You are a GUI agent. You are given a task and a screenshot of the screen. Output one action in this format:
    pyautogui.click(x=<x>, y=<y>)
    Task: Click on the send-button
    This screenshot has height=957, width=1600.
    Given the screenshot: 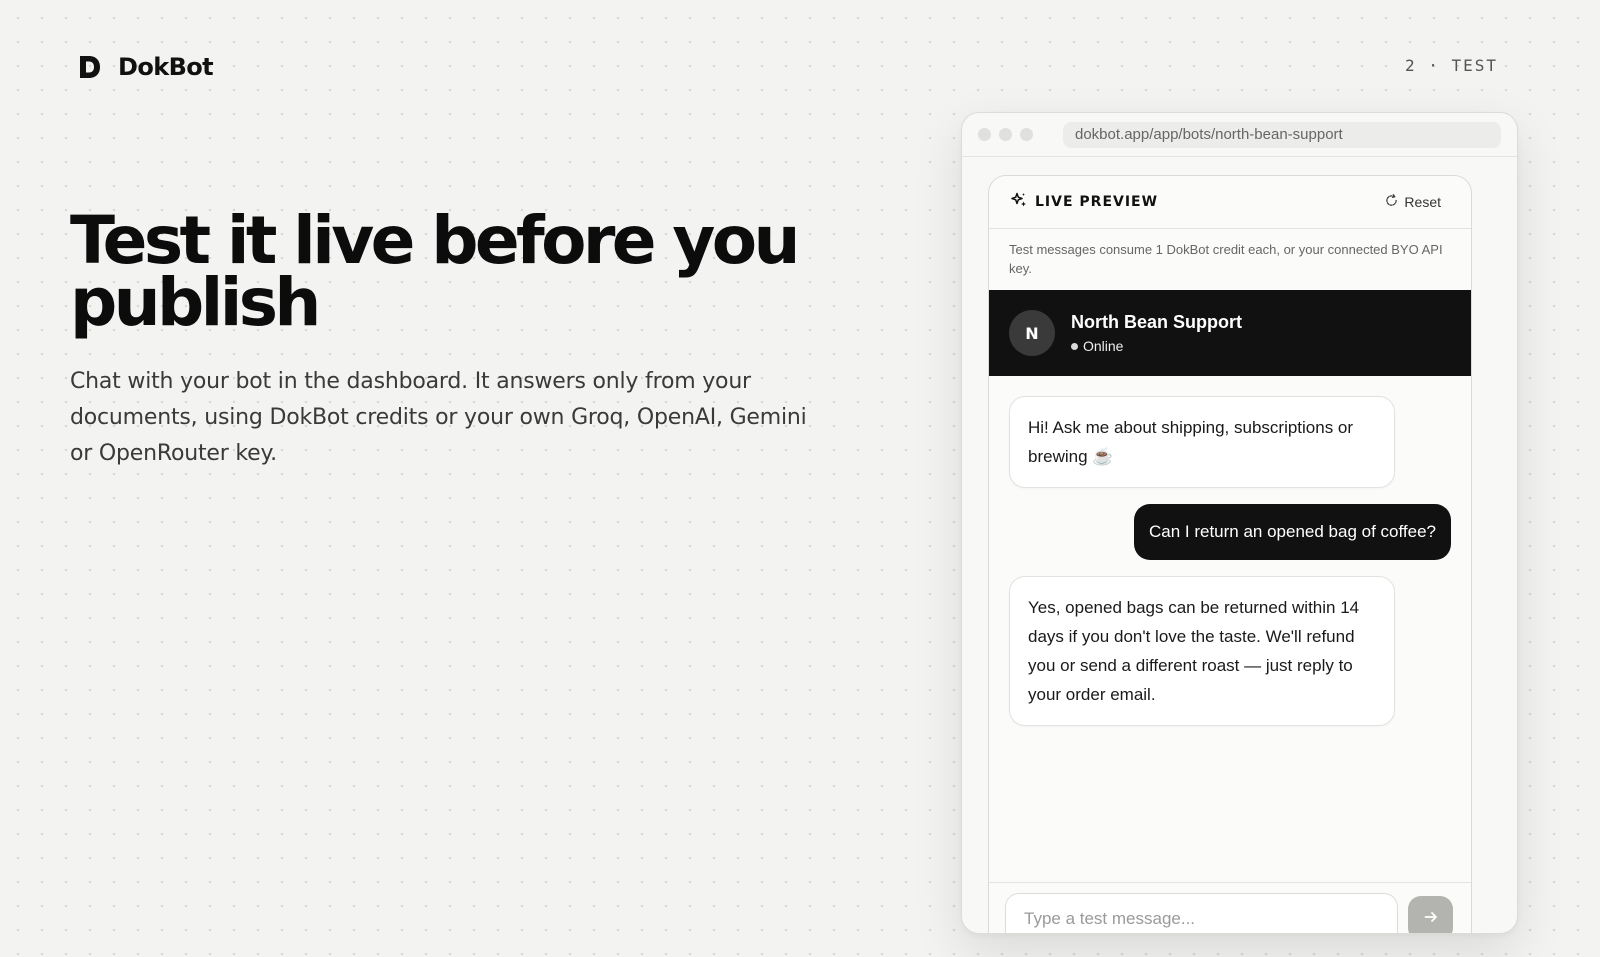 What is the action you would take?
    pyautogui.click(x=1430, y=914)
    